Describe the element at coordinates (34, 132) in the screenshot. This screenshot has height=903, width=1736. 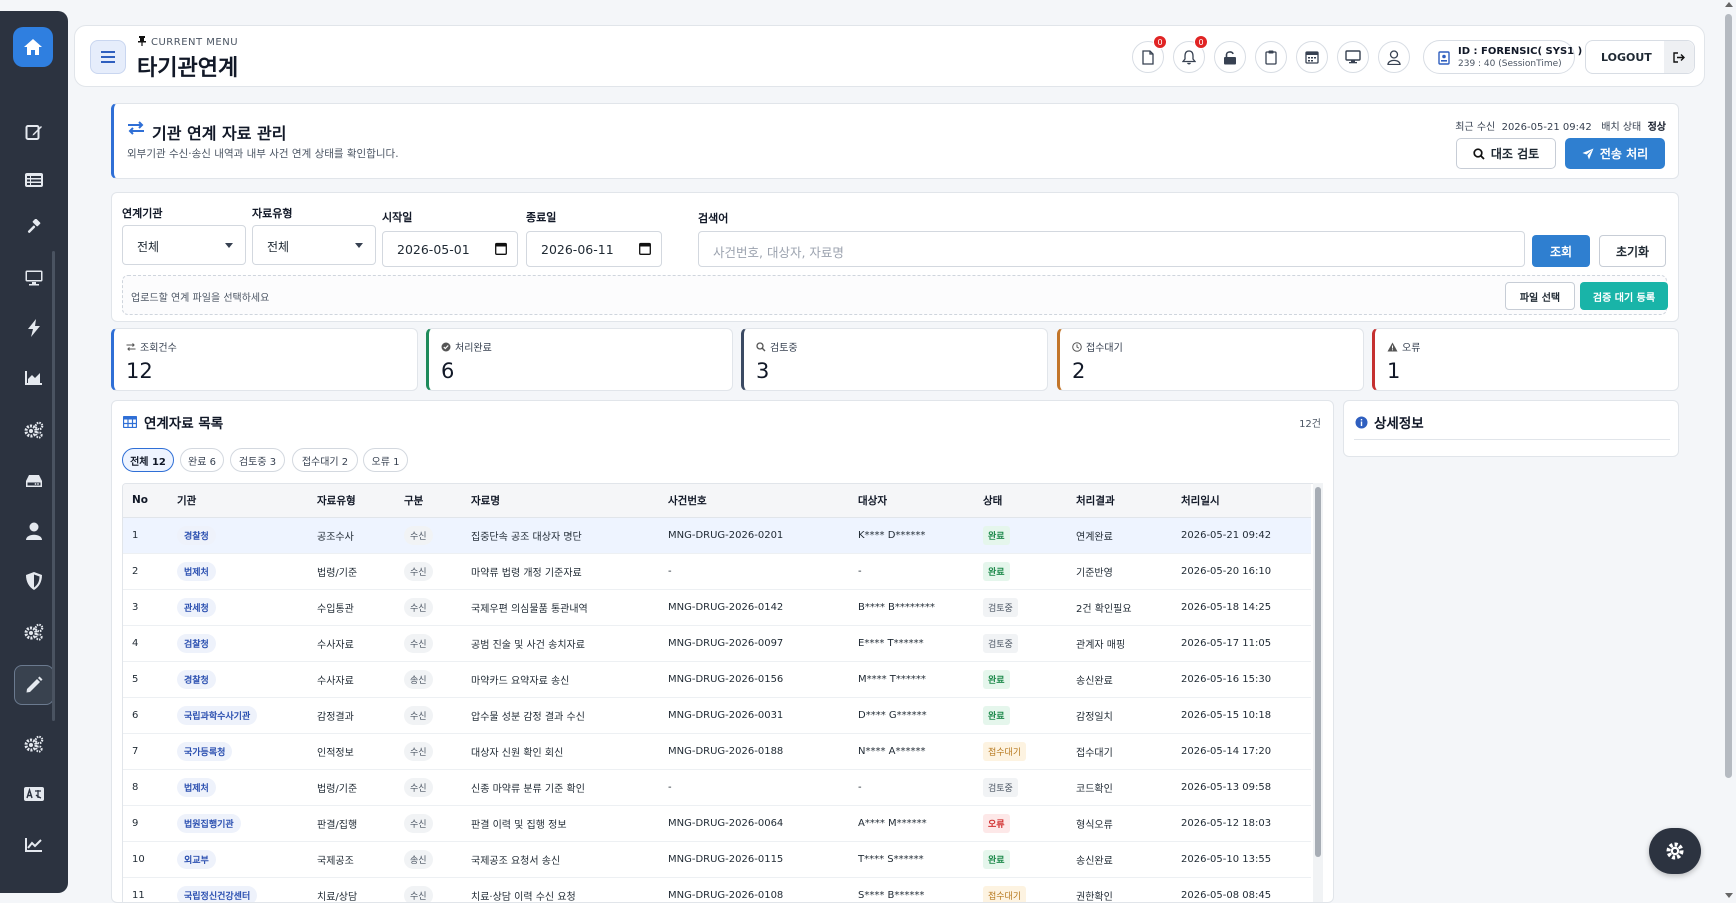
I see `edit-icon` at that location.